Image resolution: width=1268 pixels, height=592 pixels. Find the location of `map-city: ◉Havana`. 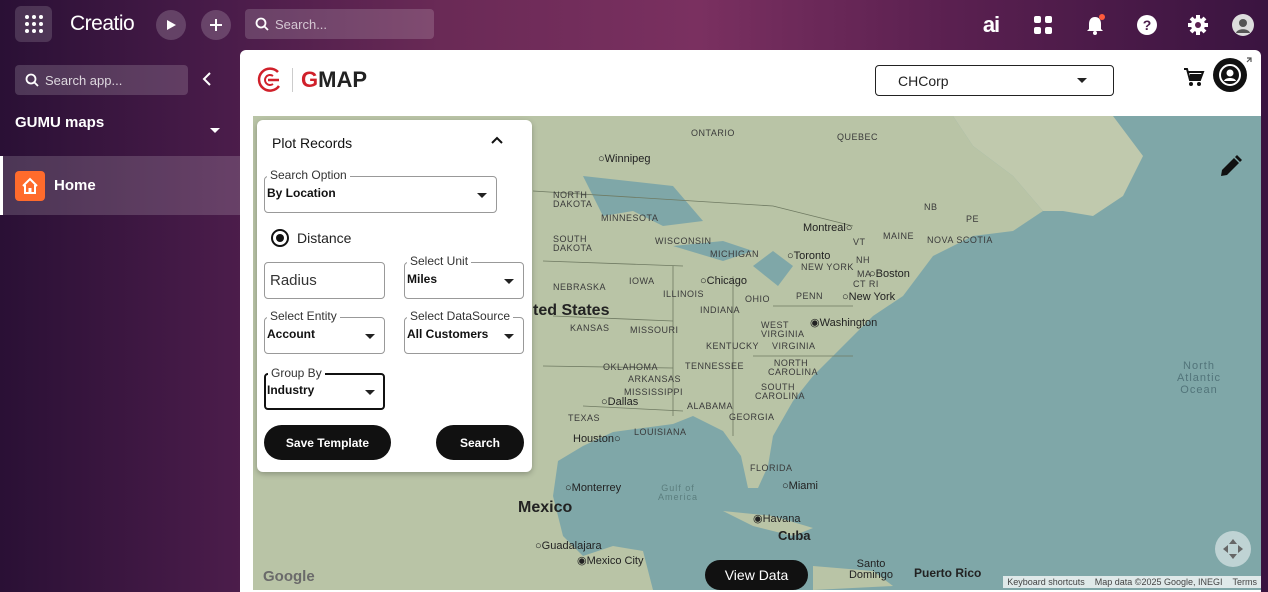

map-city: ◉Havana is located at coordinates (777, 519).